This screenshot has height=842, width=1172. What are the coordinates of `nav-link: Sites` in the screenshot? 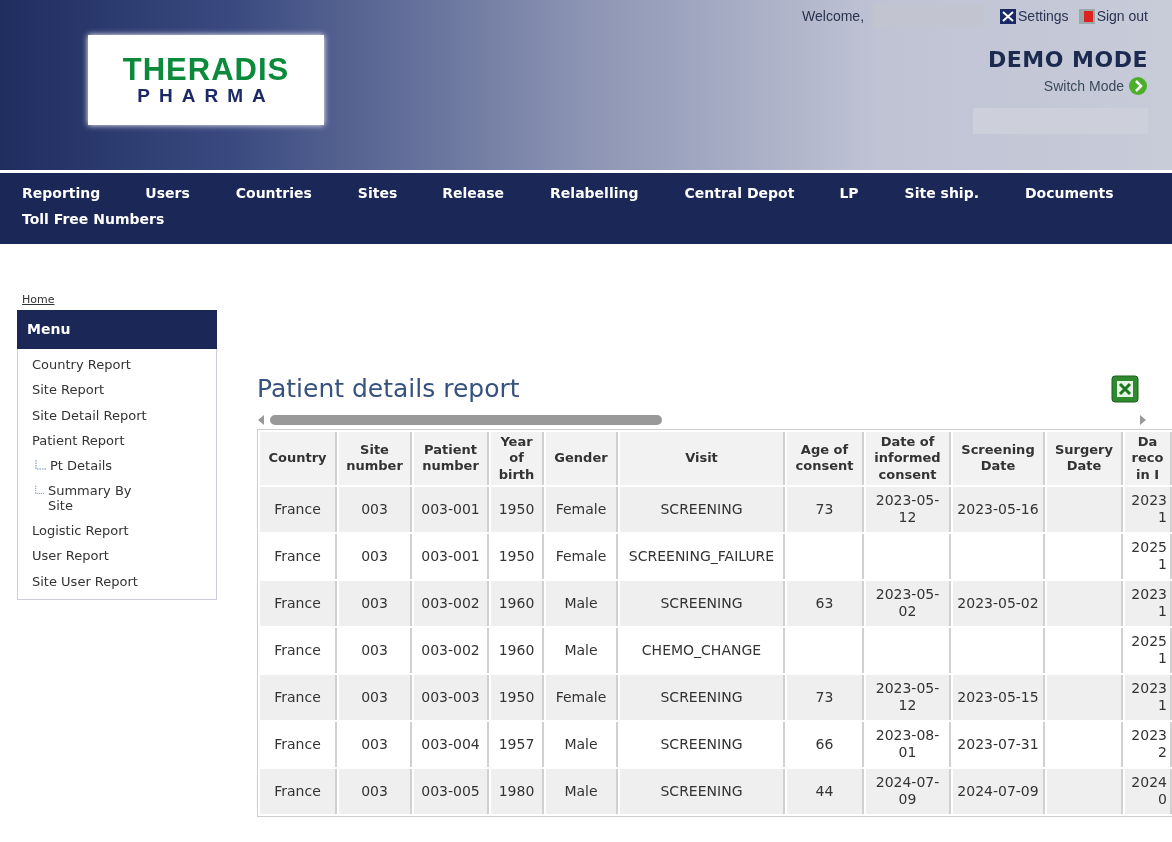 It's located at (377, 193).